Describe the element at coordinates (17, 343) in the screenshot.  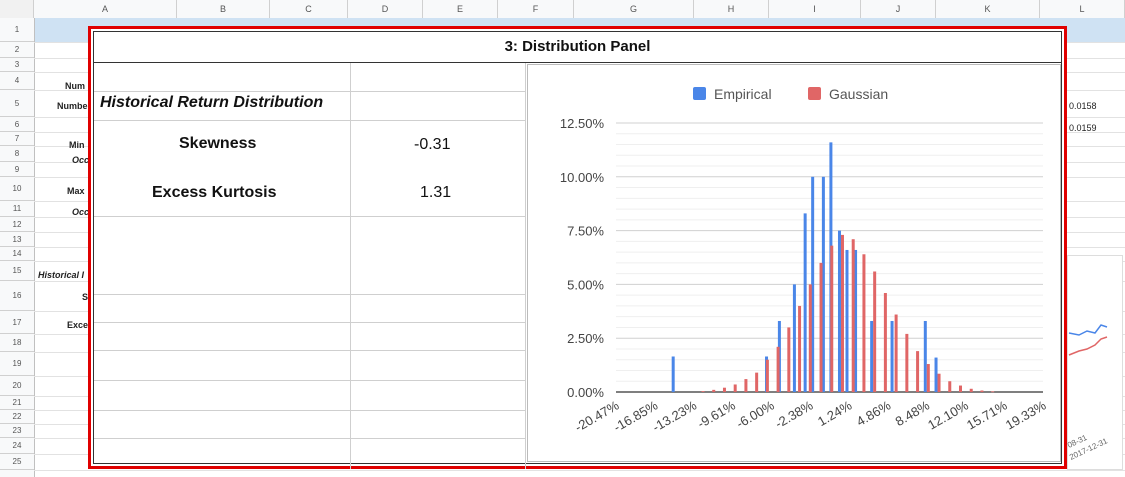
I see `row-header: 18` at that location.